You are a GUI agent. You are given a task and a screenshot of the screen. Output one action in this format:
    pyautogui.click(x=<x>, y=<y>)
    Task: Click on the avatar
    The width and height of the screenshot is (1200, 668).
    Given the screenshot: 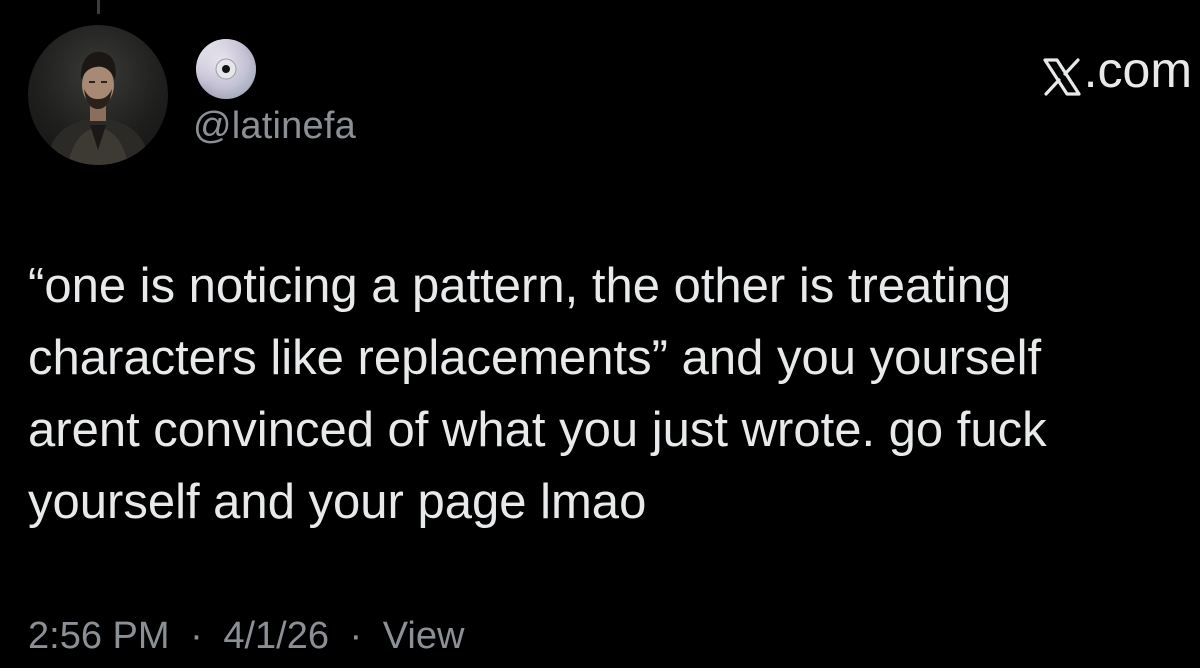 What is the action you would take?
    pyautogui.click(x=98, y=95)
    